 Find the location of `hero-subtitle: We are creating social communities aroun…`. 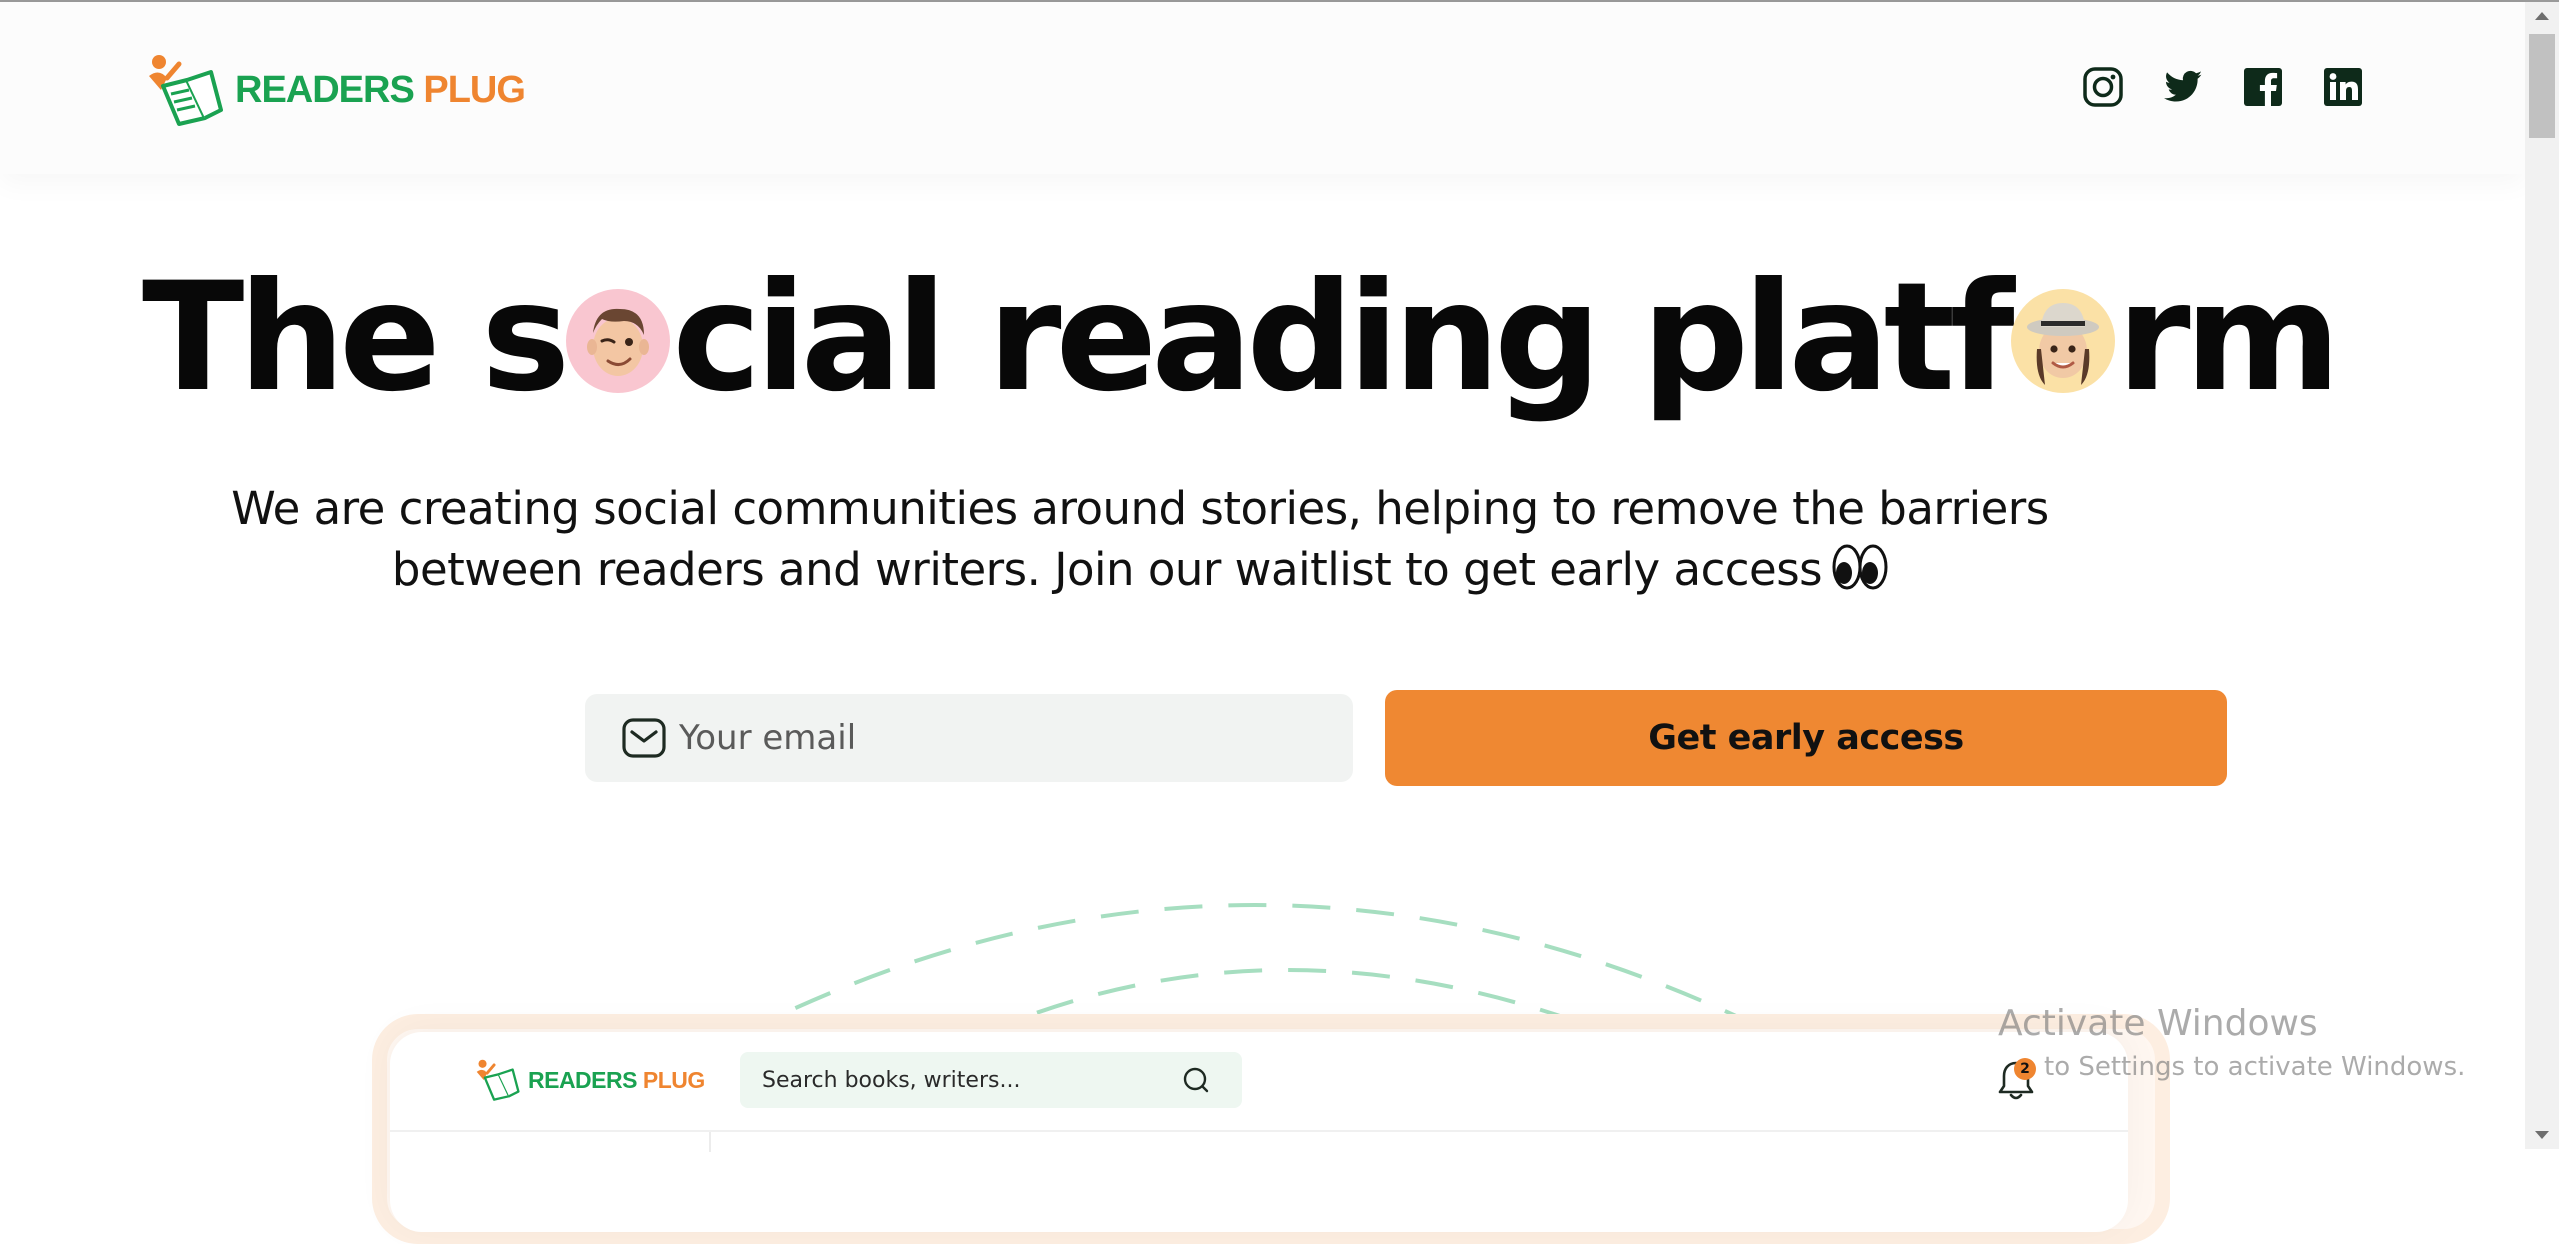

hero-subtitle: We are creating social communities aroun… is located at coordinates (1140, 539).